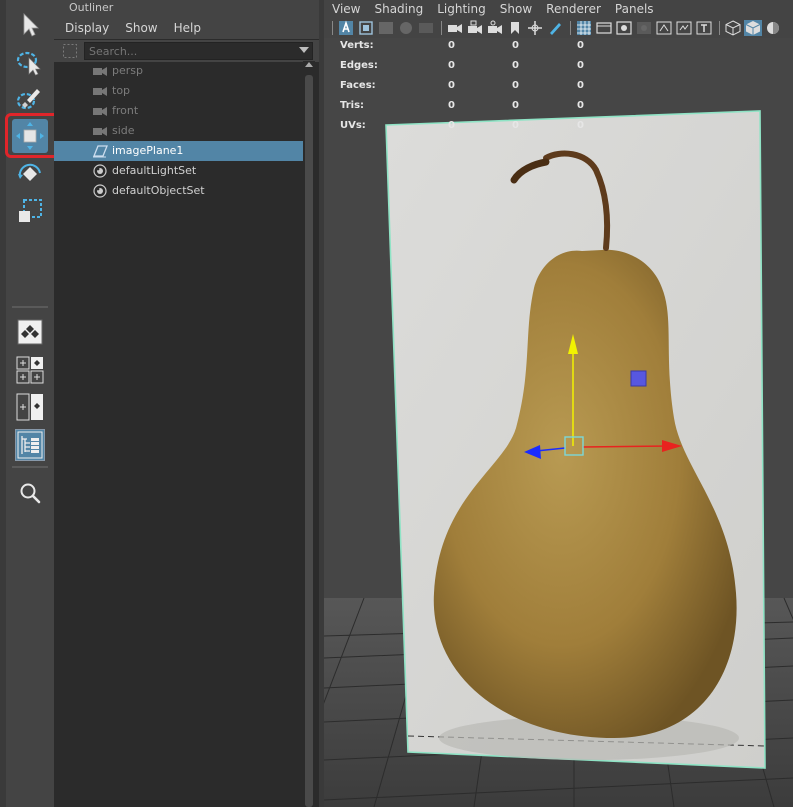  I want to click on gate-mask-button, so click(644, 28).